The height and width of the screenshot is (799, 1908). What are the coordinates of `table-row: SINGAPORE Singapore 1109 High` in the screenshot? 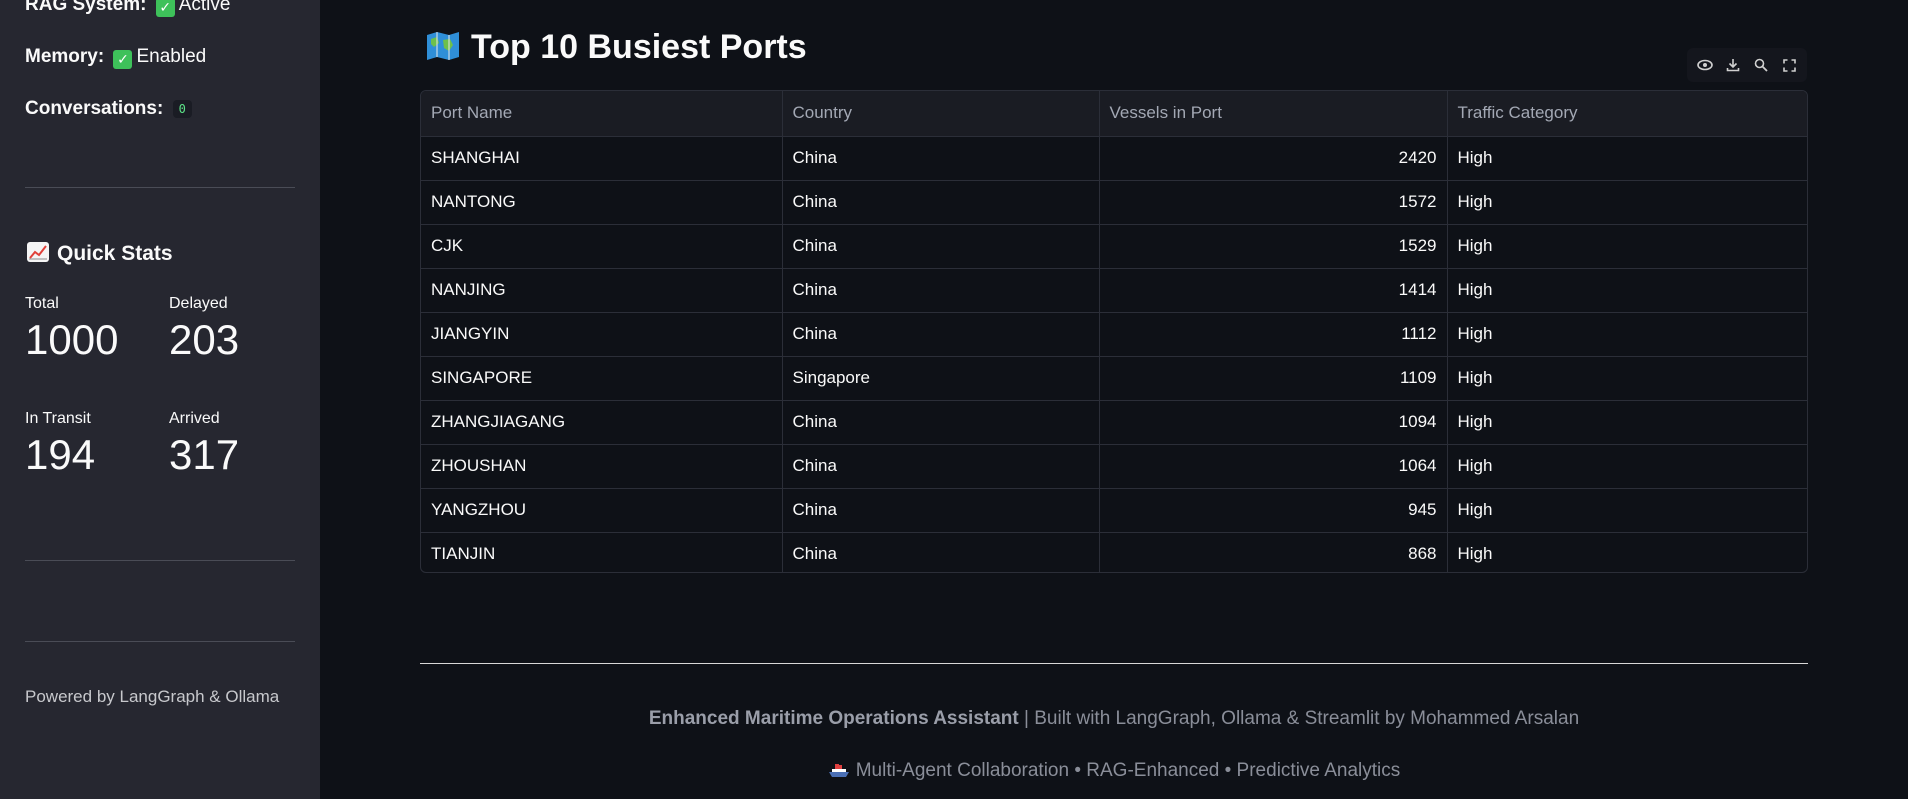 It's located at (1114, 378).